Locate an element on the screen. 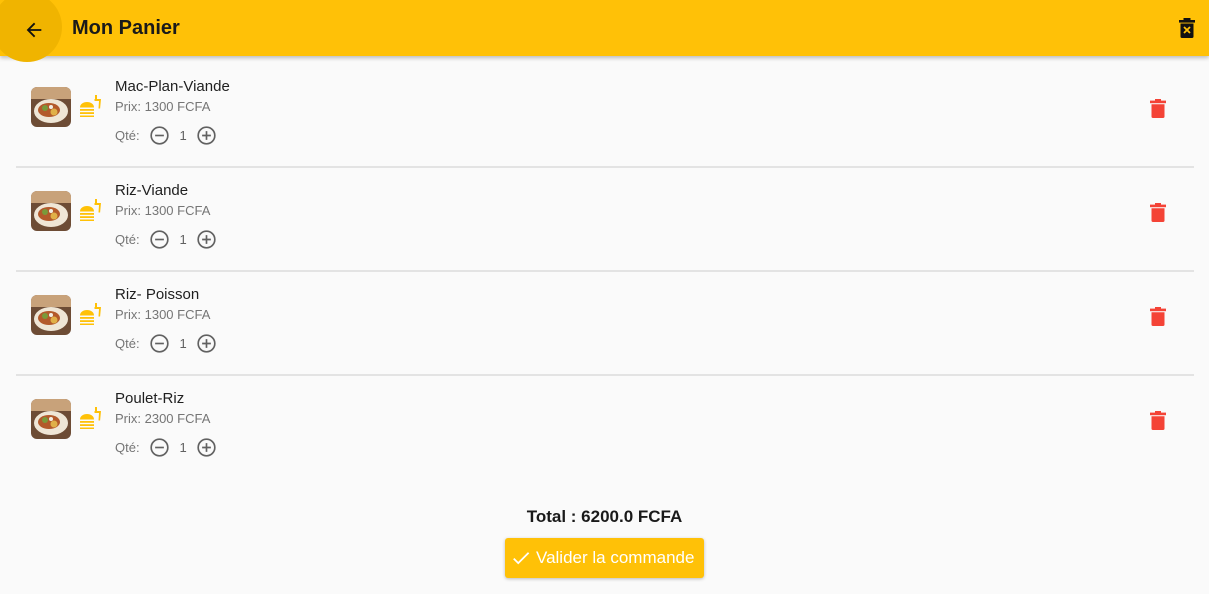  delete-forever-icon is located at coordinates (1187, 28).